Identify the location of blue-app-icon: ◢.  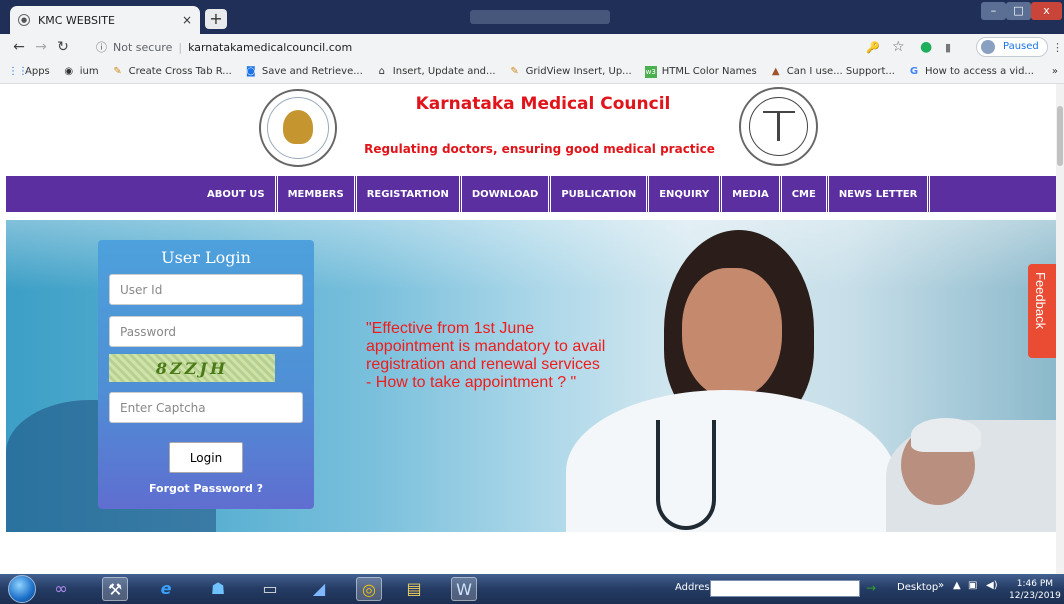
(319, 589).